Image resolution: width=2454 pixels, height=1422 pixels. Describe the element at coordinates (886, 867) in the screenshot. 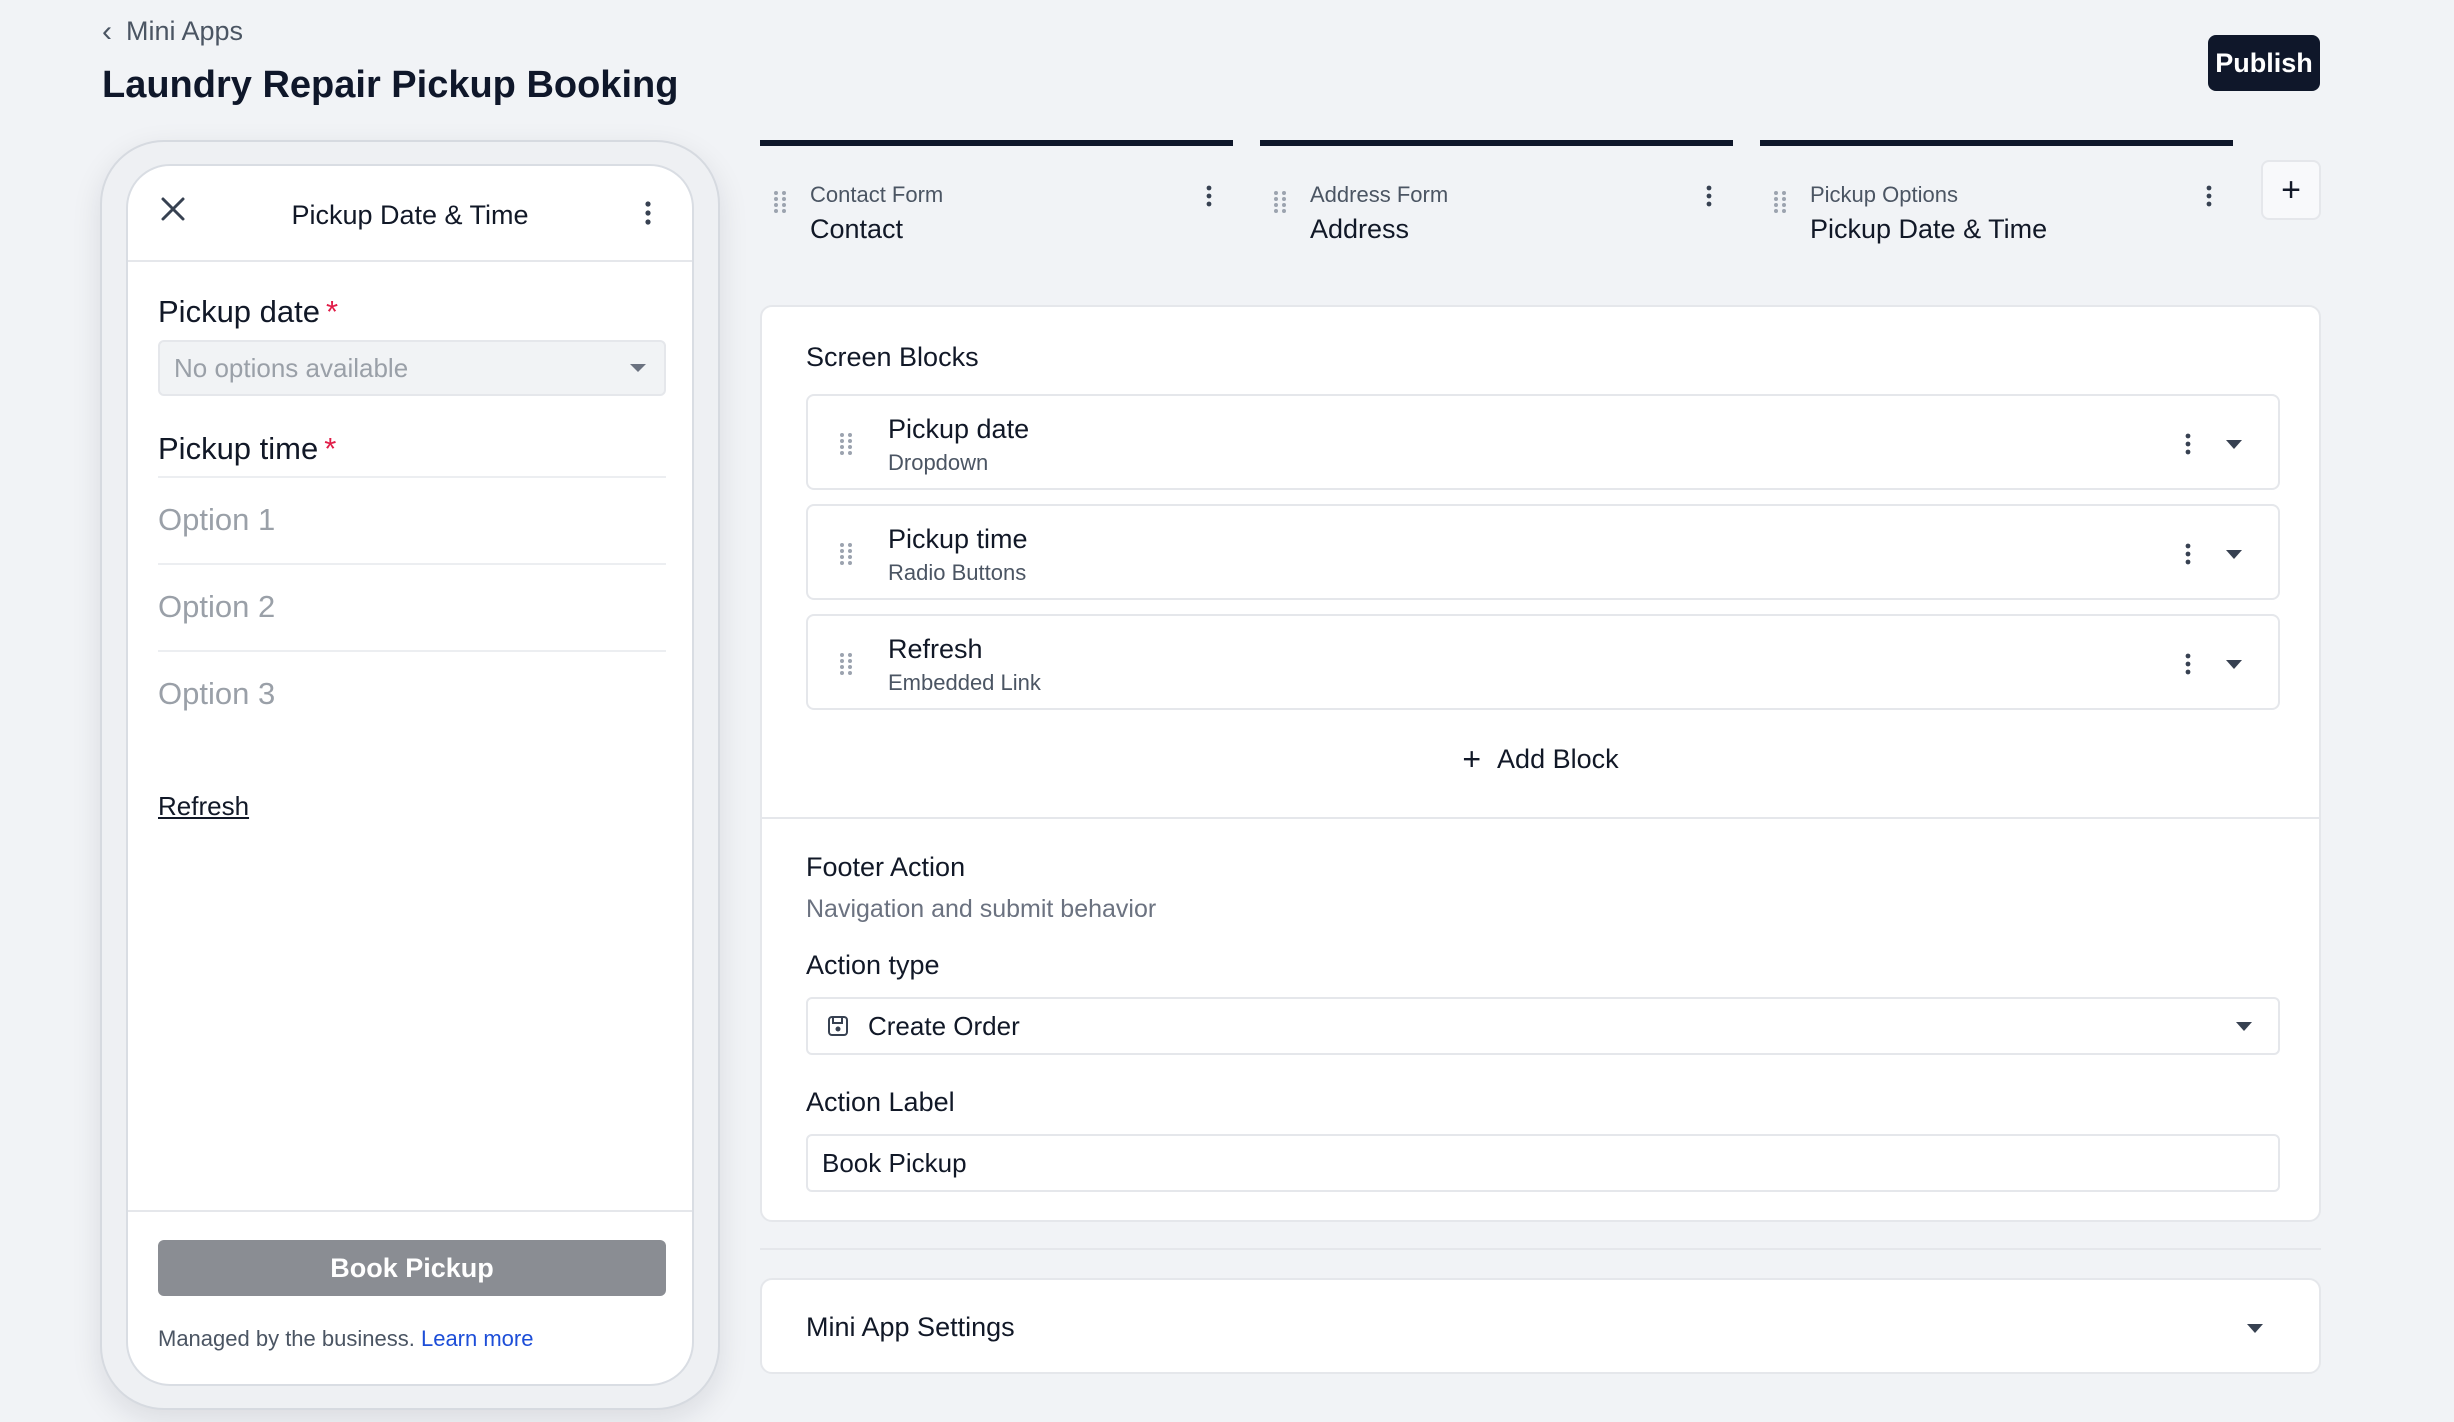

I see `footer-action-title: Footer Action` at that location.